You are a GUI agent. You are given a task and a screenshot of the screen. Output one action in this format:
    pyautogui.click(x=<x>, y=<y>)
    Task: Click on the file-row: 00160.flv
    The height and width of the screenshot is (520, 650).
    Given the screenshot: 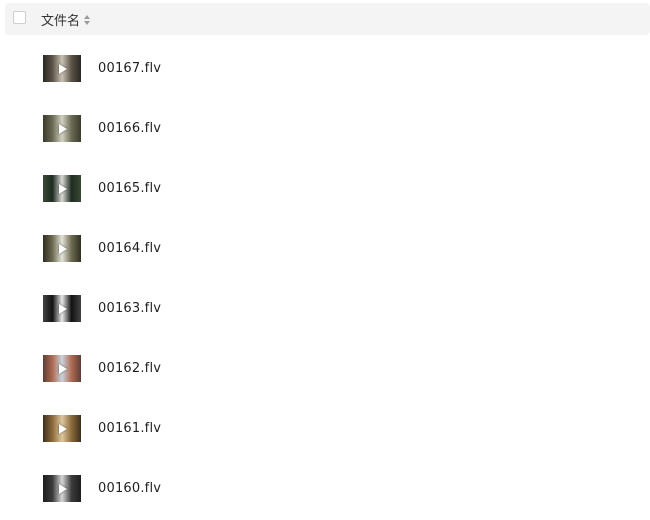 What is the action you would take?
    pyautogui.click(x=325, y=489)
    